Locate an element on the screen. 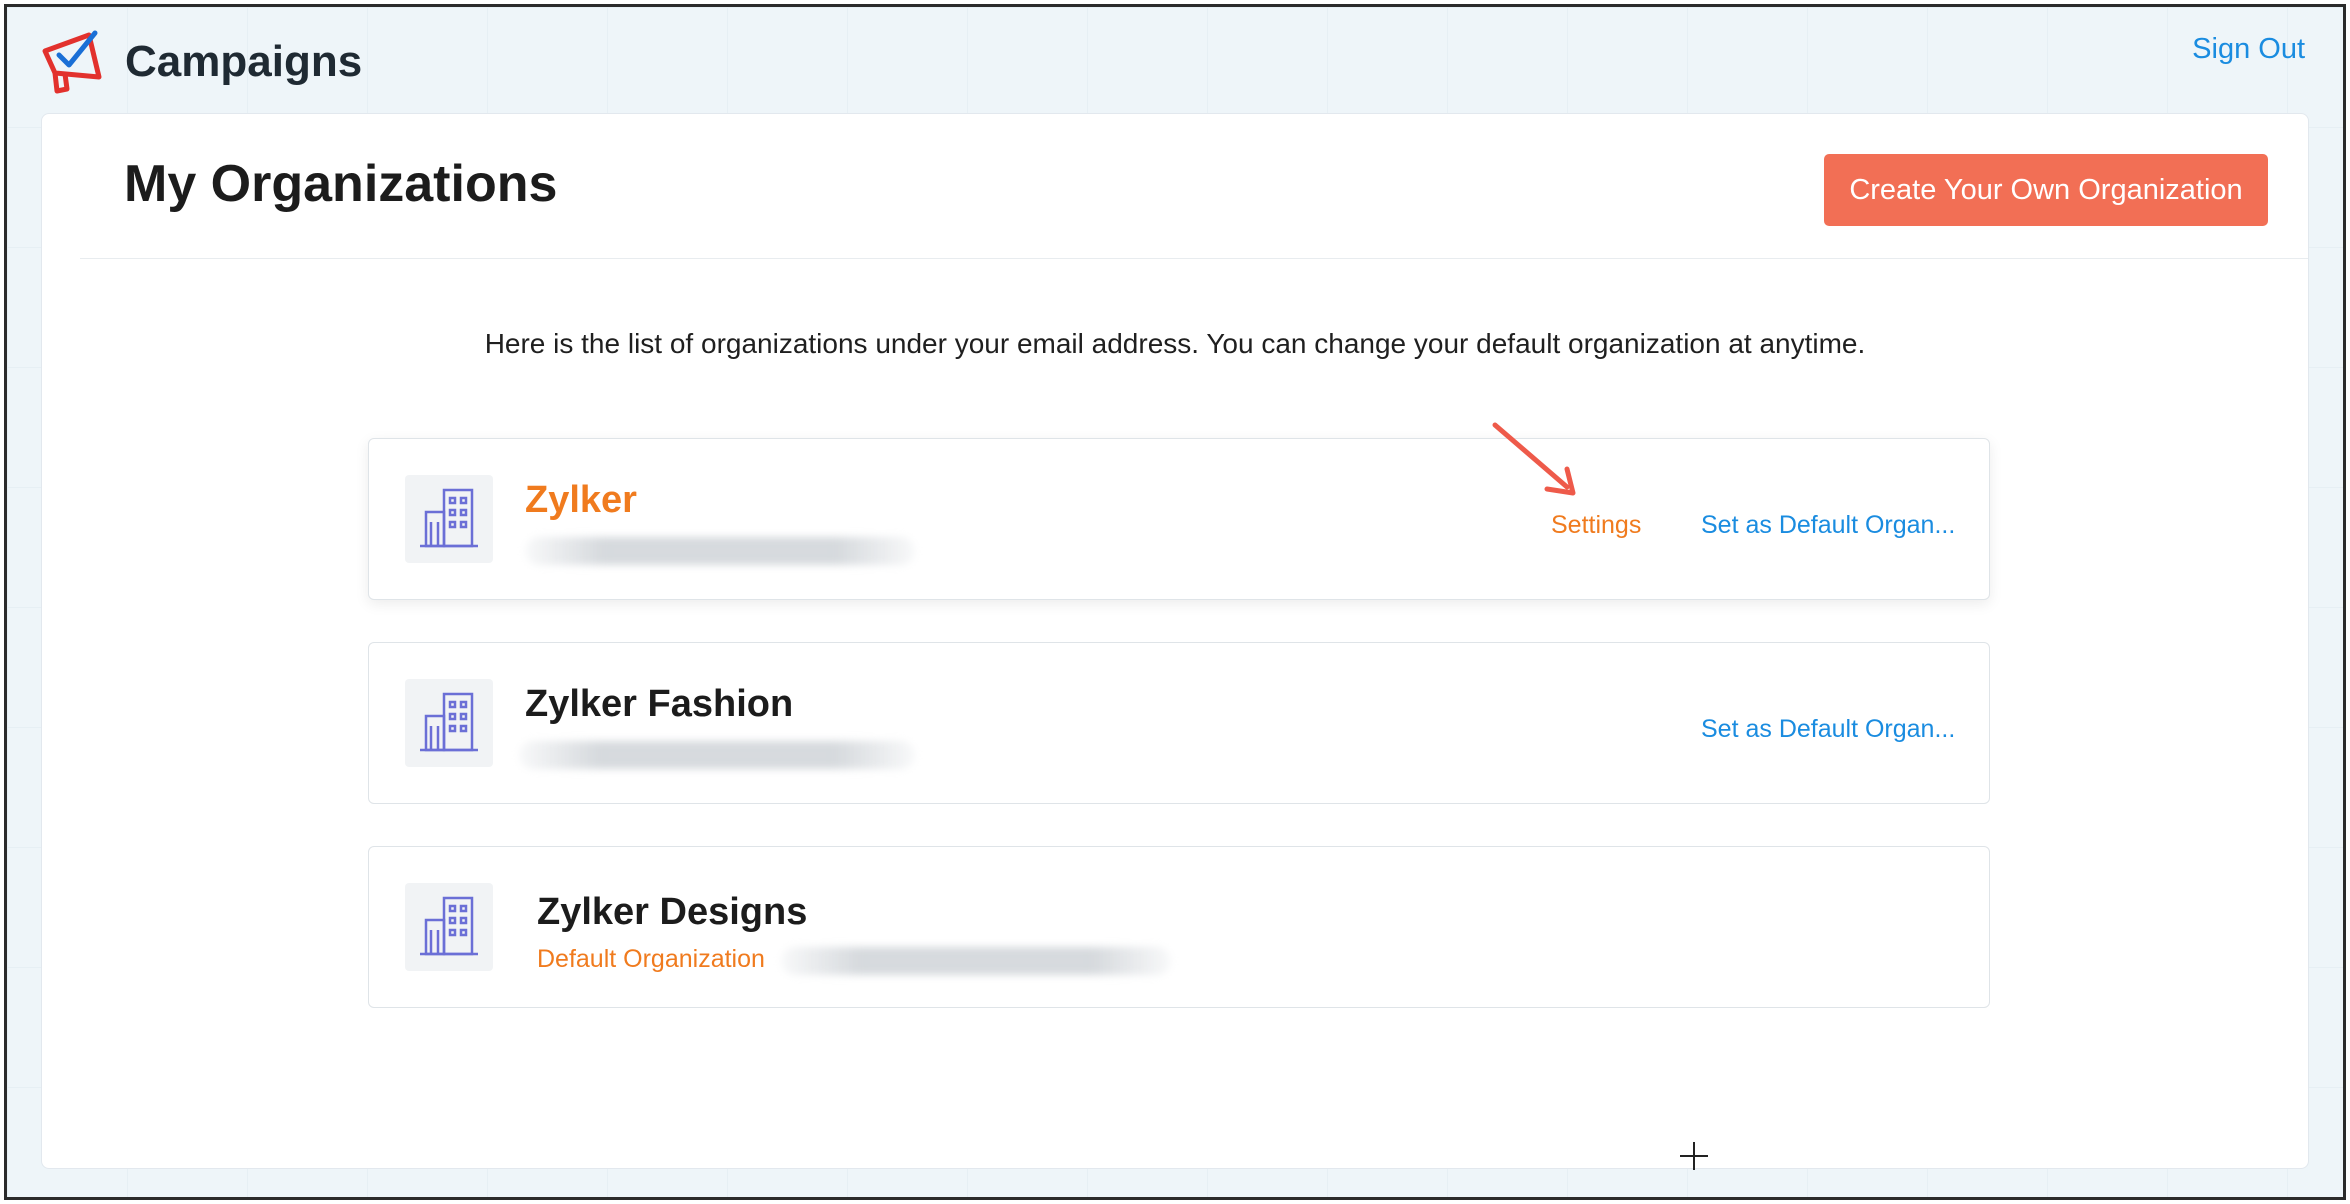 Image resolution: width=2350 pixels, height=1204 pixels. app-title: Campaigns is located at coordinates (244, 61).